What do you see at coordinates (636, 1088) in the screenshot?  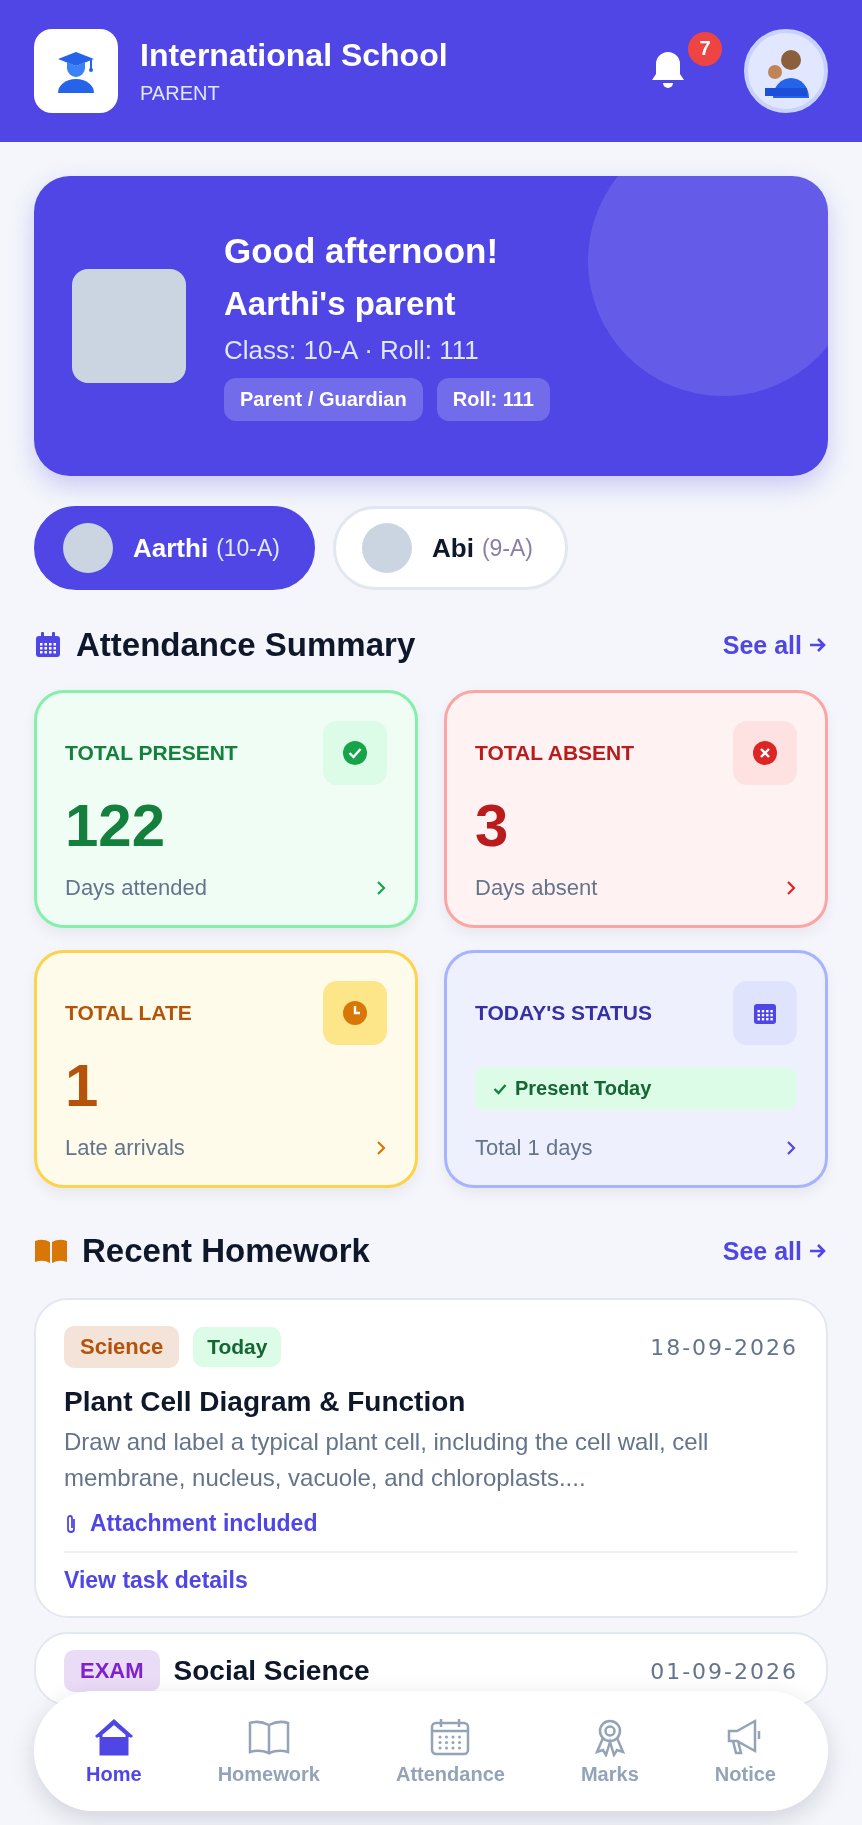 I see `status-badge: Present Today` at bounding box center [636, 1088].